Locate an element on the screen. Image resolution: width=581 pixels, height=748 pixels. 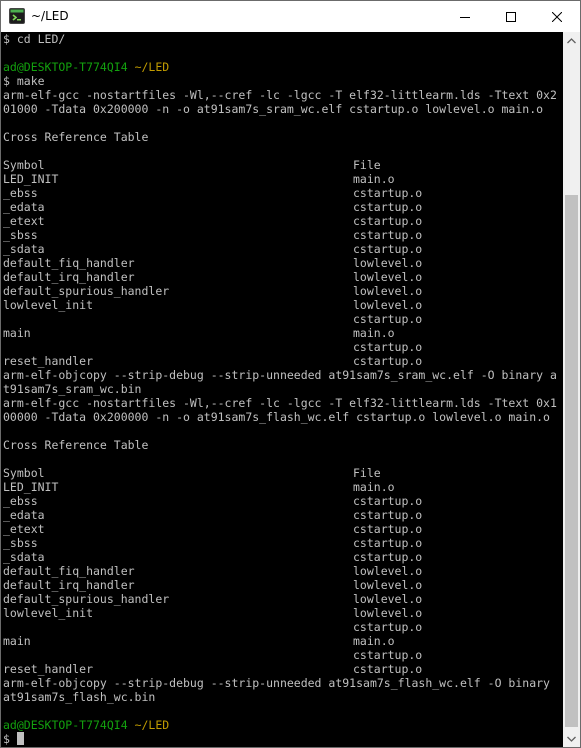
xref-row: default_fiq_handler lowlevel.o is located at coordinates (280, 571).